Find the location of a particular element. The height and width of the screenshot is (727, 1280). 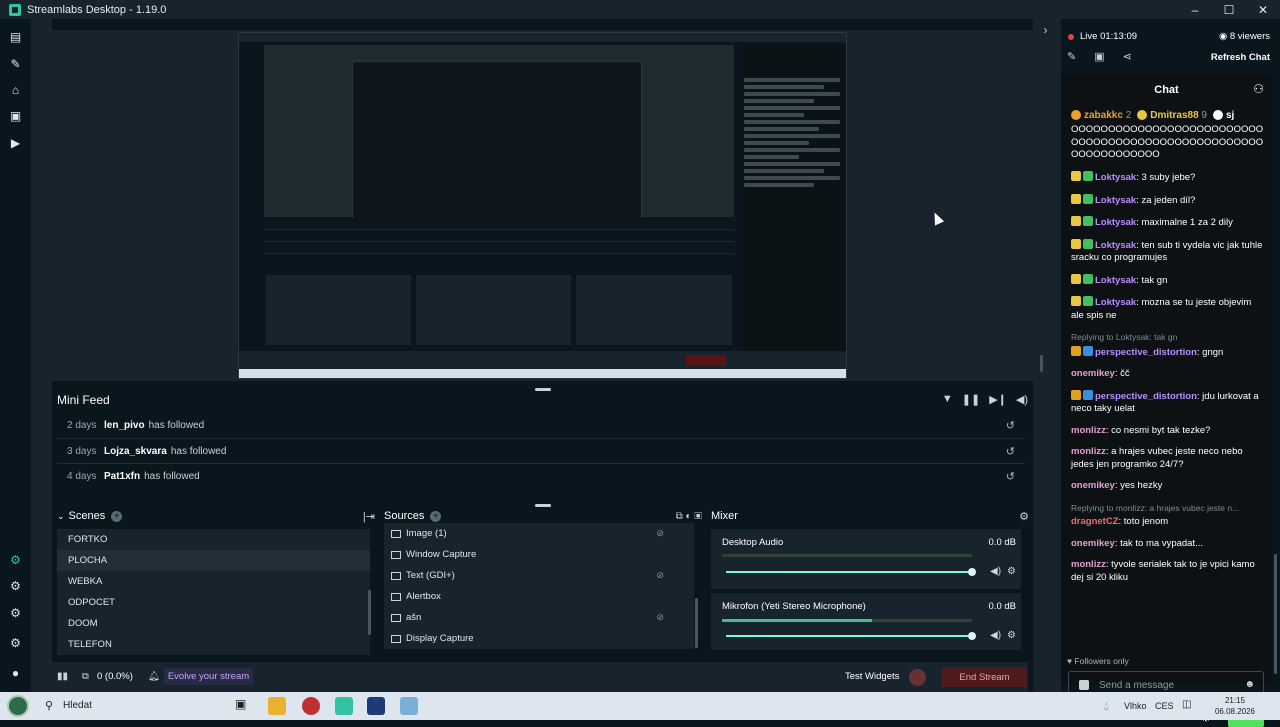

add-source-button: + is located at coordinates (436, 516).